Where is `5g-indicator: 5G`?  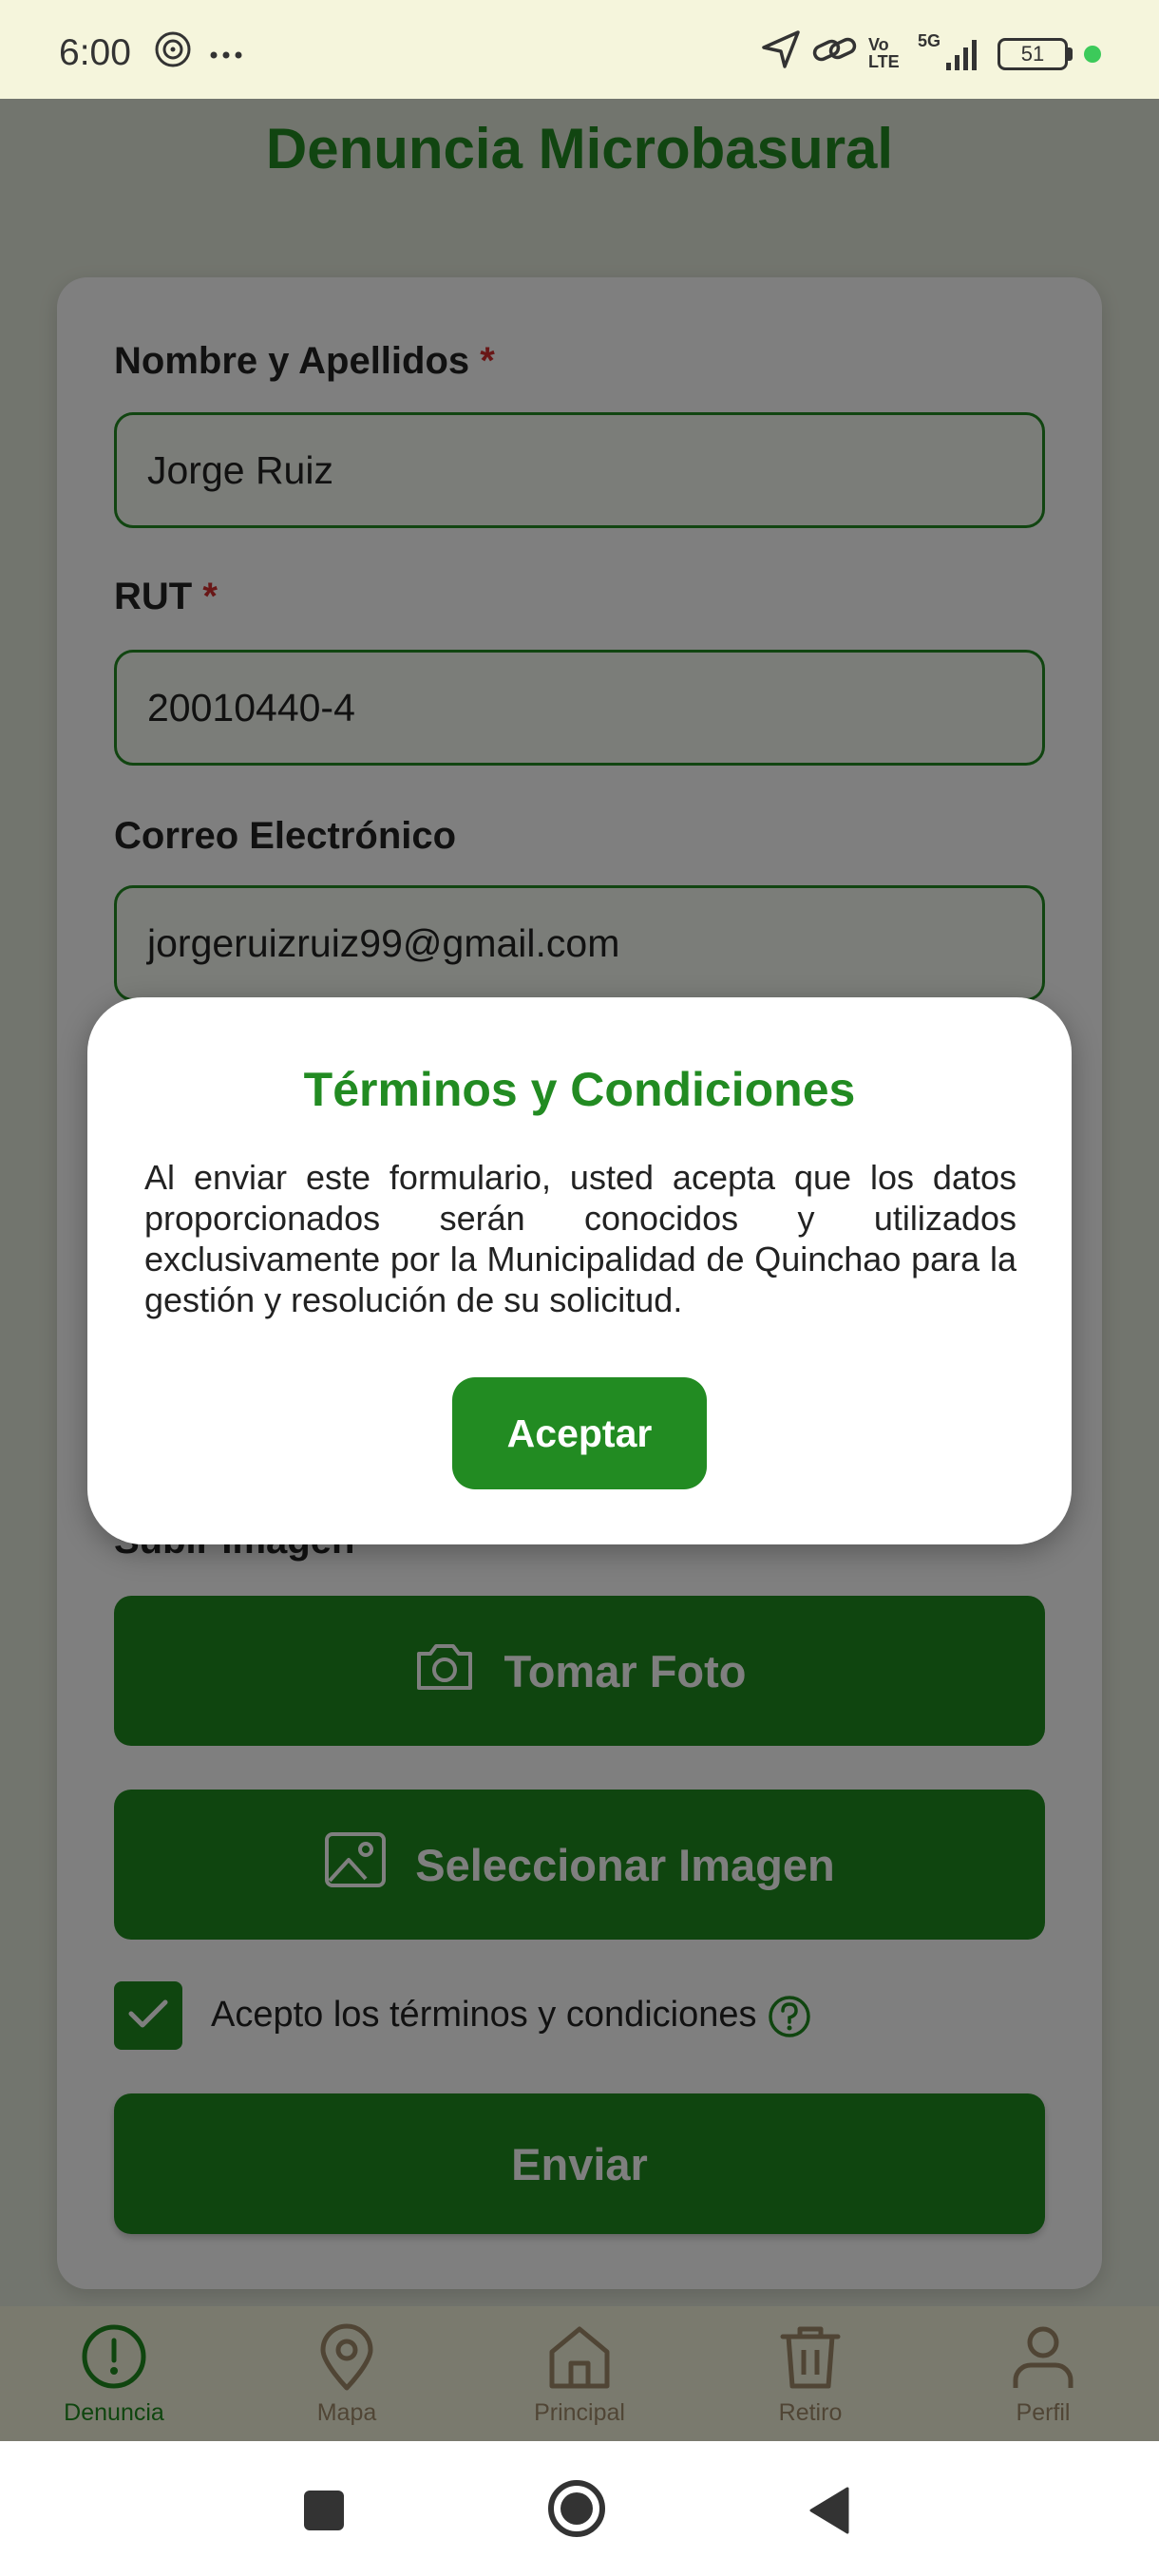 5g-indicator: 5G is located at coordinates (929, 40).